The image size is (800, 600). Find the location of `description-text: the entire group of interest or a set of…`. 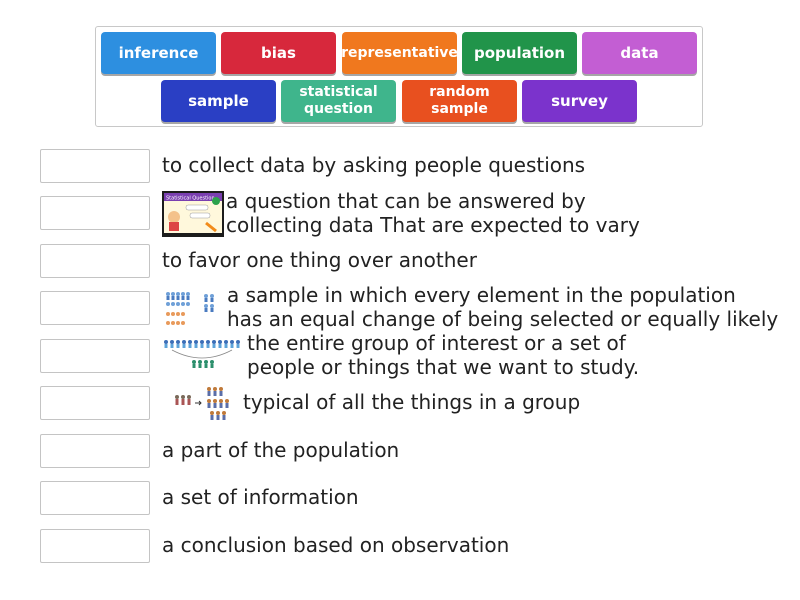

description-text: the entire group of interest or a set of… is located at coordinates (443, 355).